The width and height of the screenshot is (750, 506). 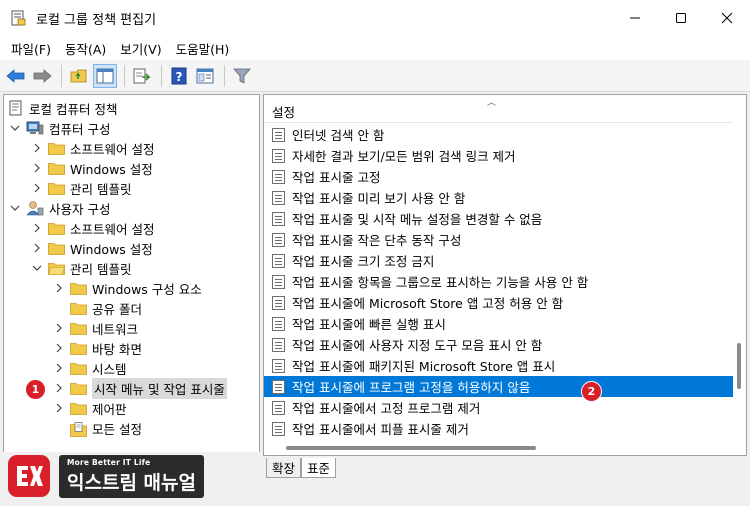 I want to click on tree-label: 공유 폴더, so click(x=117, y=309).